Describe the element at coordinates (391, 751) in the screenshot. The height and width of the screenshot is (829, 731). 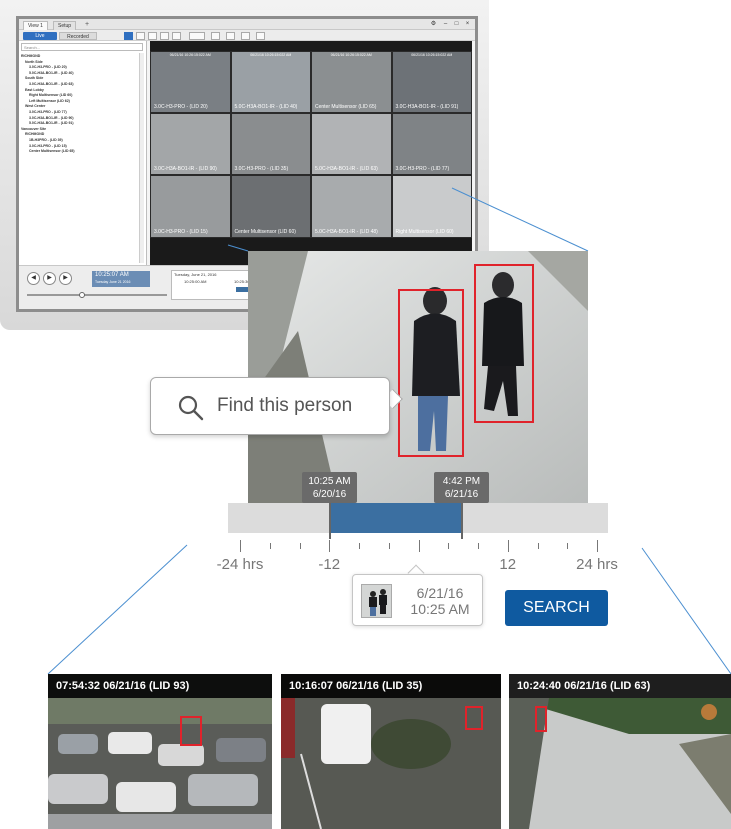
I see `search-result-2: 10:16:07 06/21/16 (LID 35)` at that location.